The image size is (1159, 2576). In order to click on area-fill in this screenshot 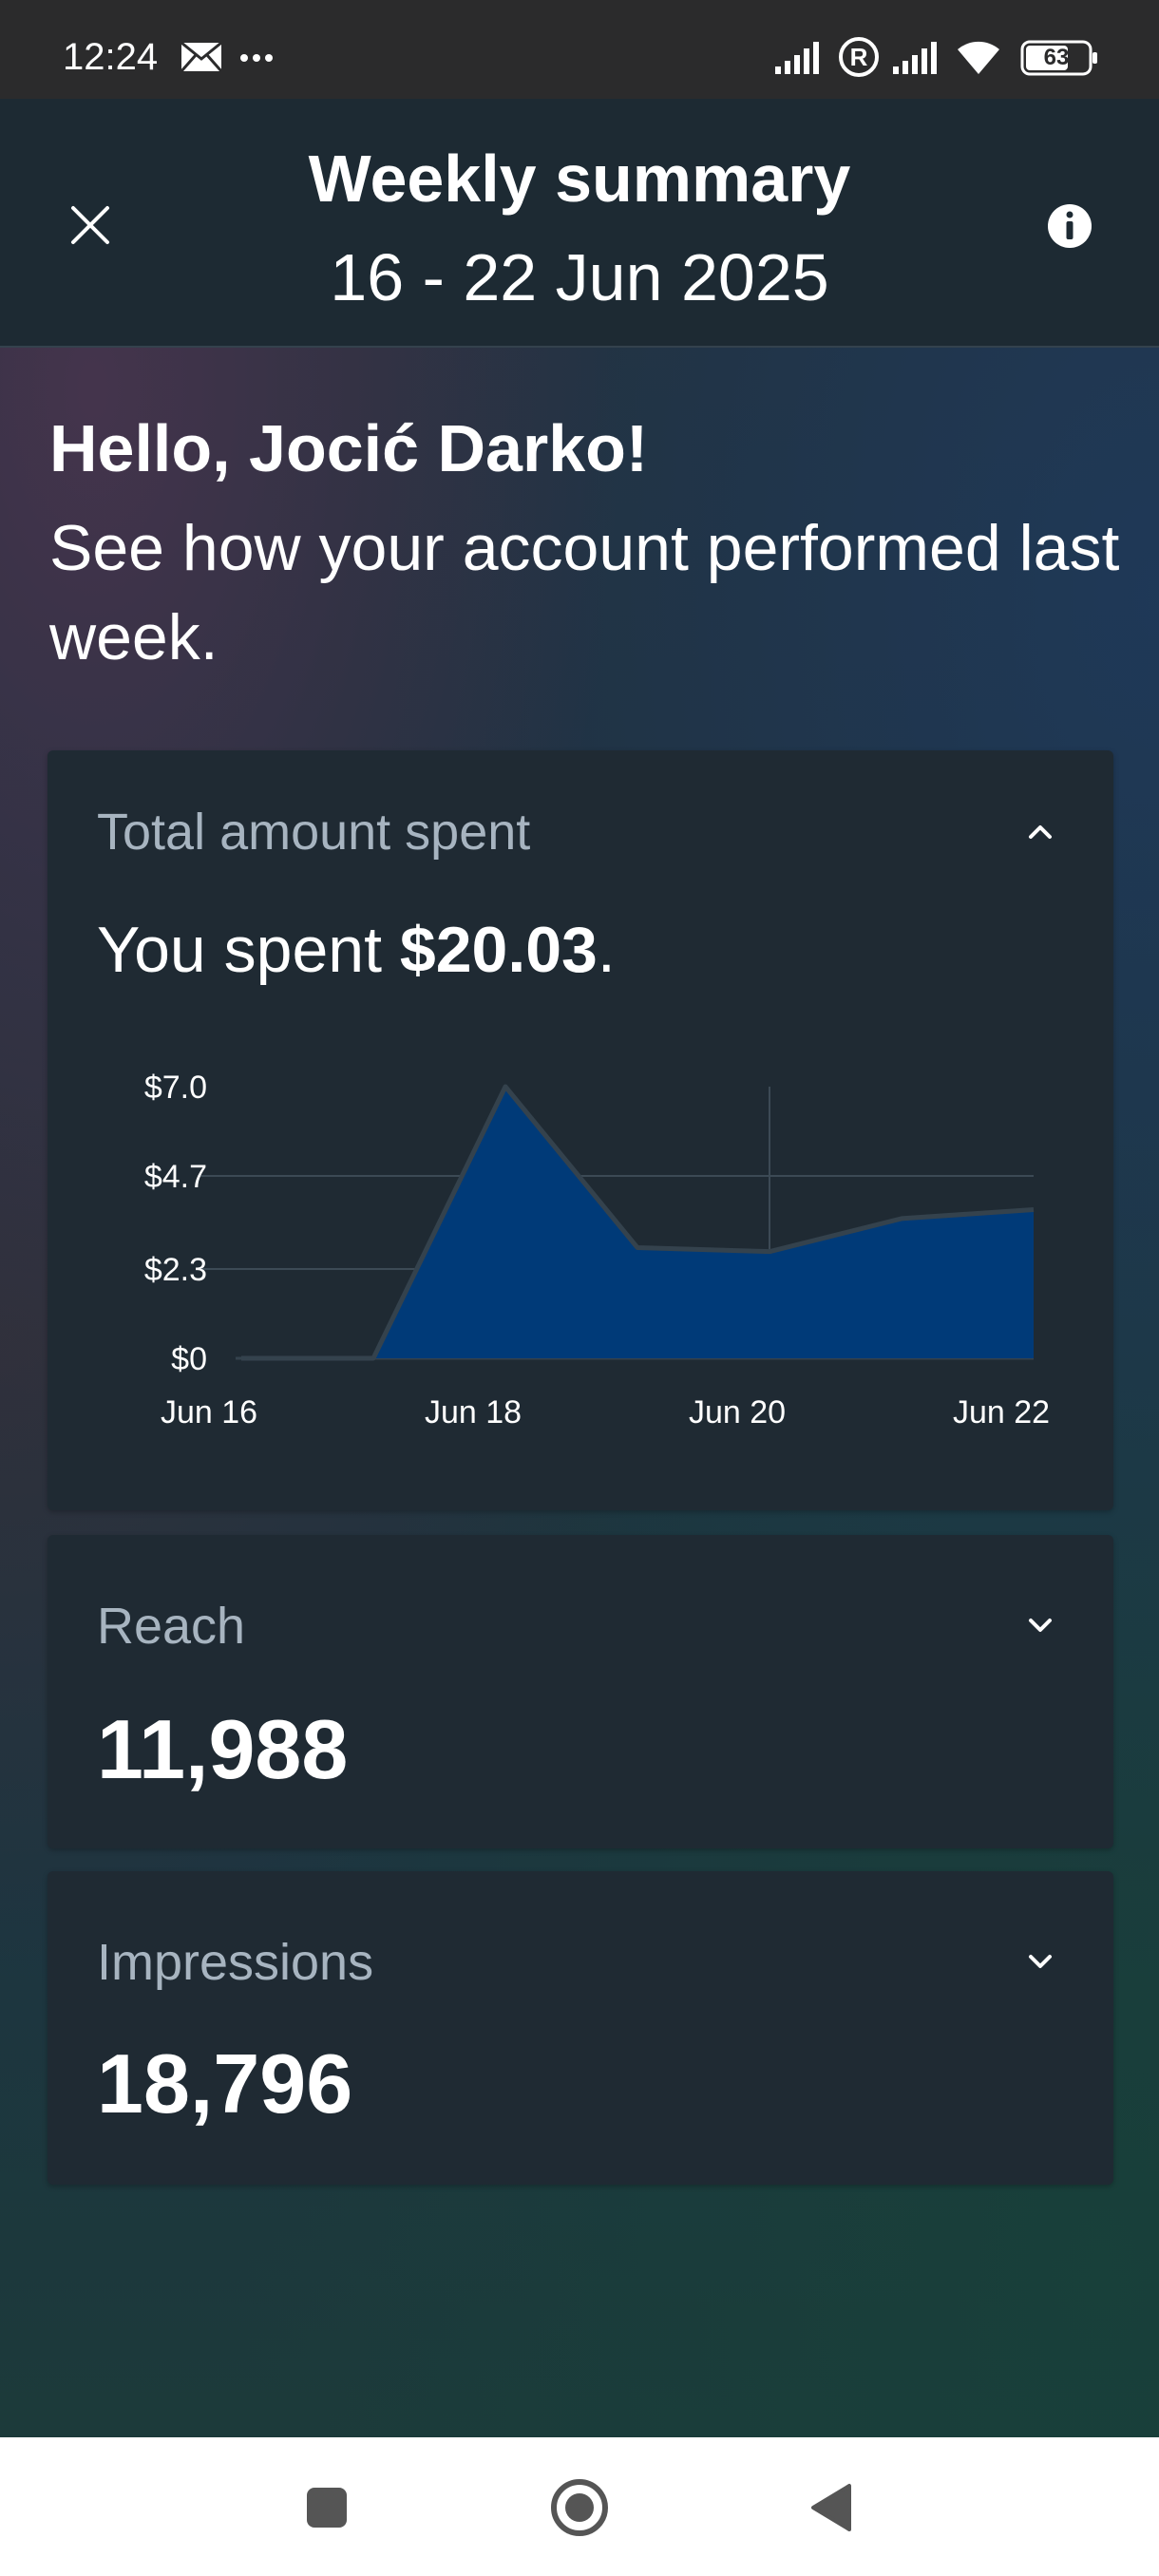, I will do `click(637, 1222)`.